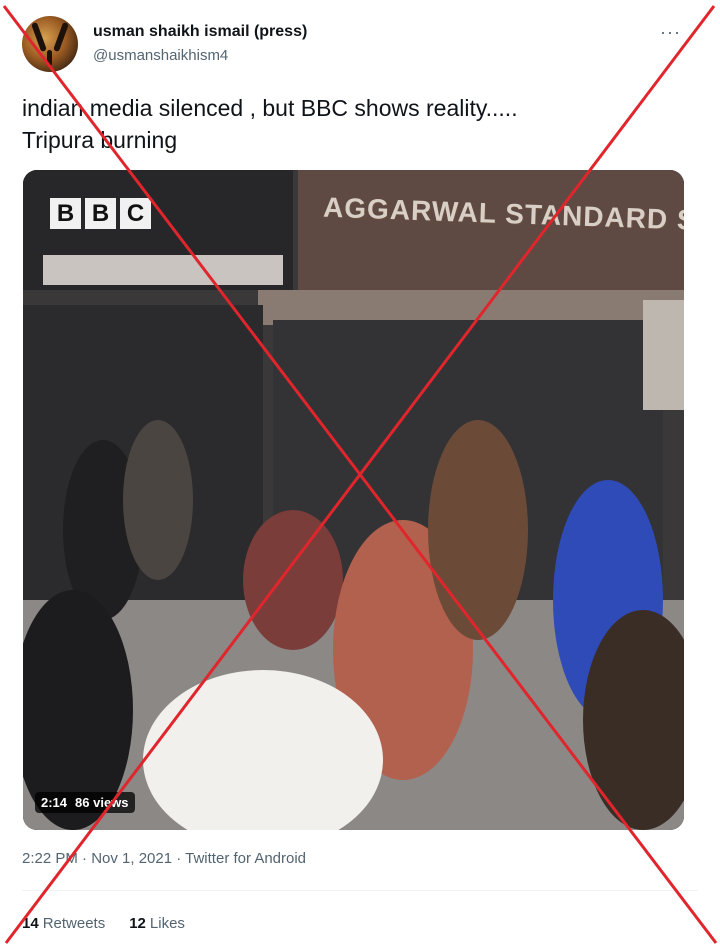 The width and height of the screenshot is (720, 949). I want to click on bbc-logo: B B C, so click(100, 213).